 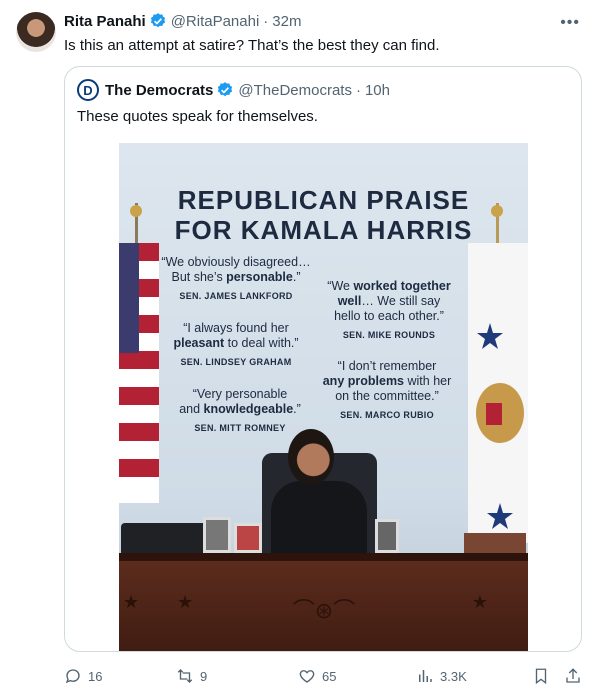 I want to click on like-count: 65, so click(x=329, y=676).